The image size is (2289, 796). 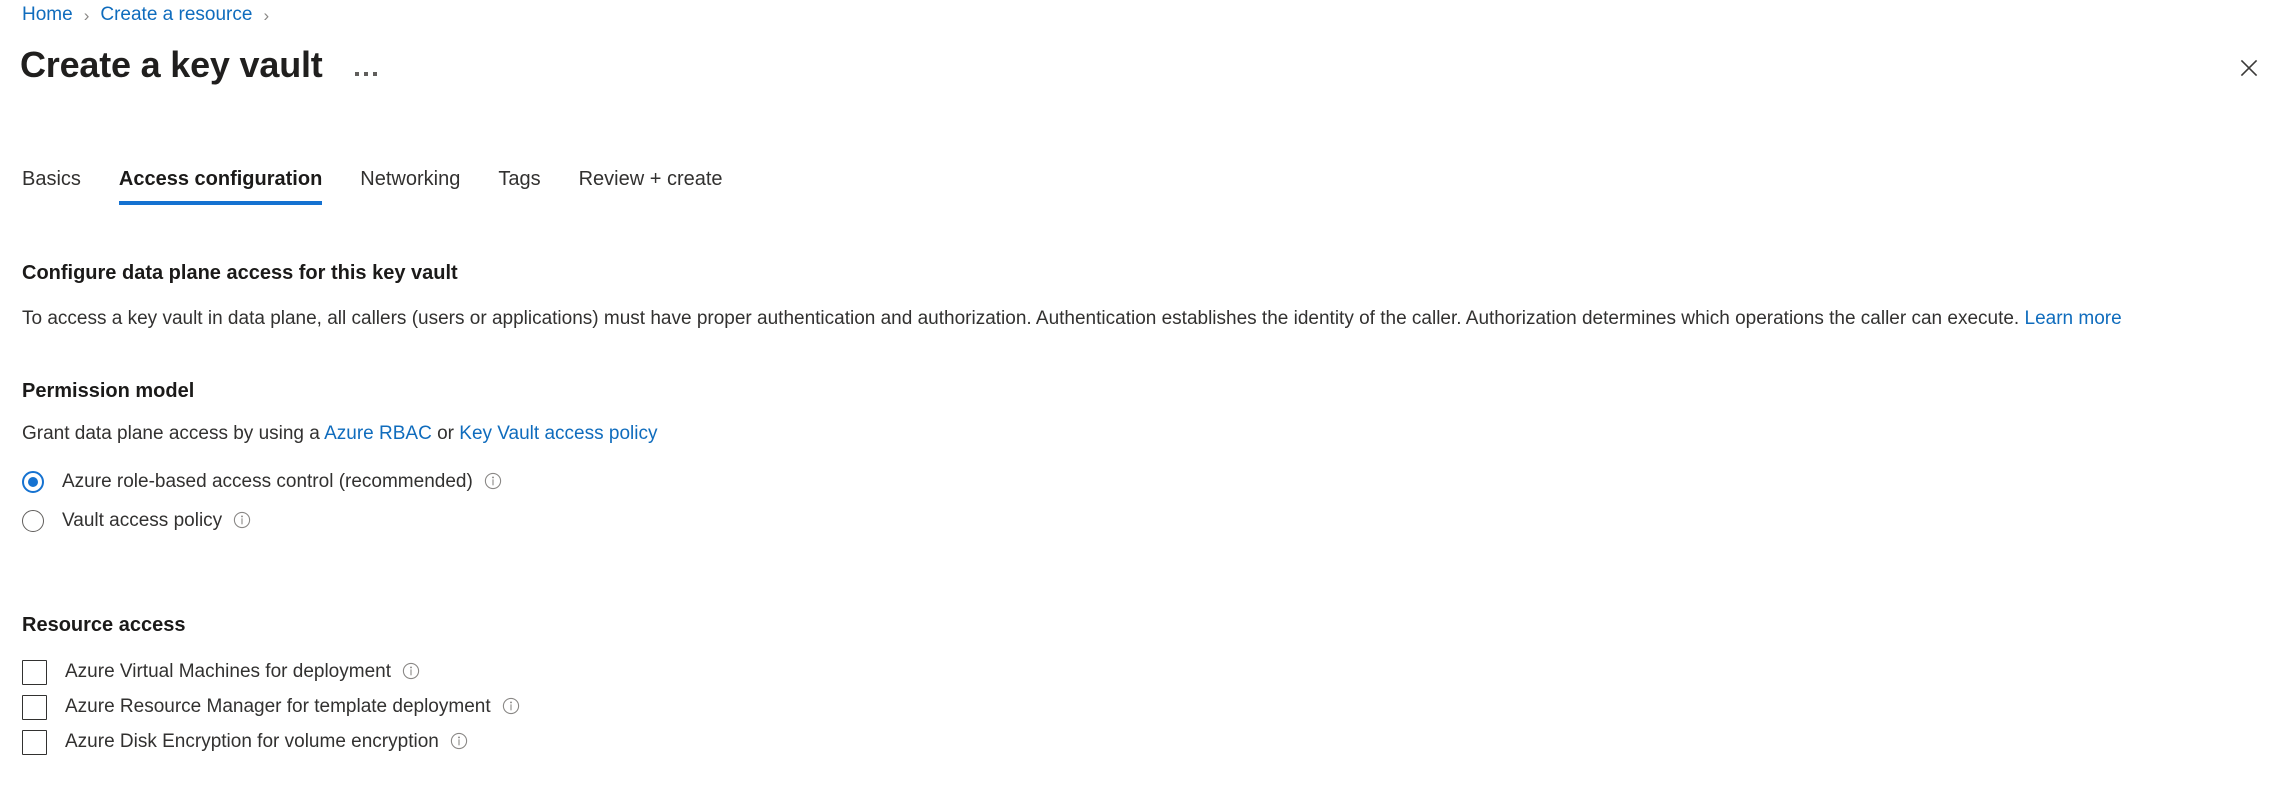 I want to click on checkbox-azure-virtual-machines: Azure Virtual Machines for deployment, so click(x=271, y=672).